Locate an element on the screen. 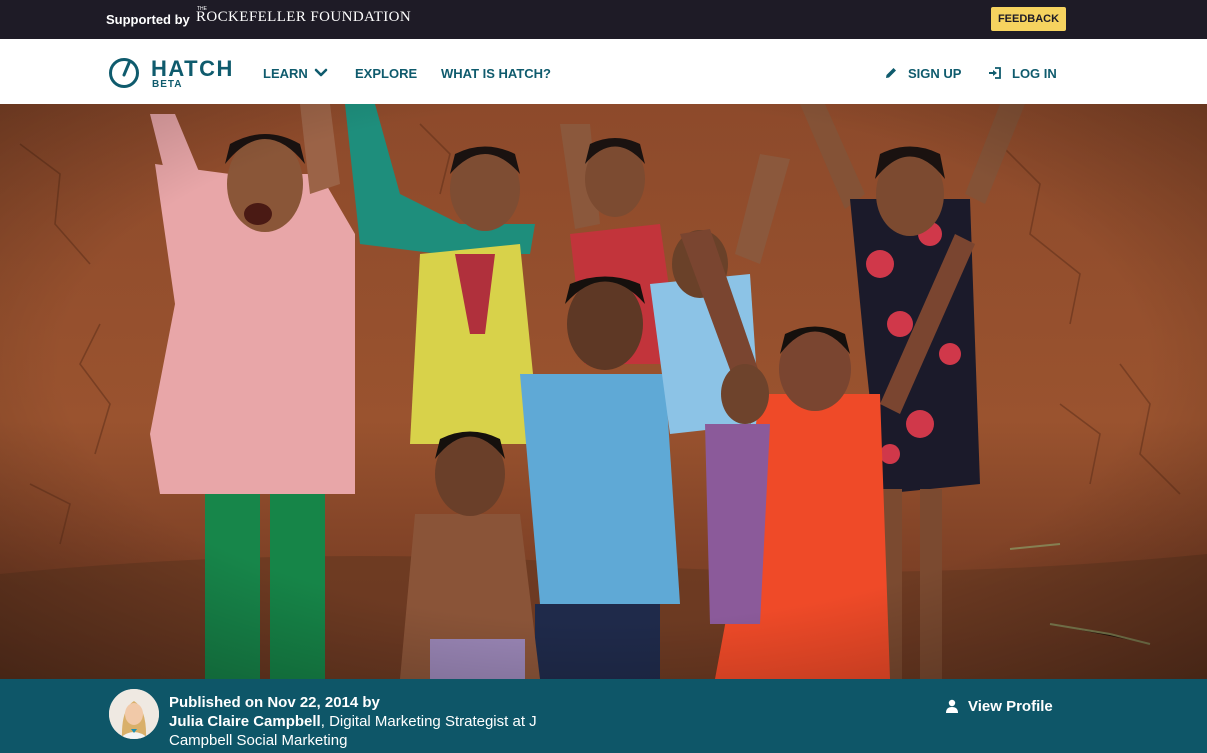 The height and width of the screenshot is (753, 1207). nav-learn-link: LEARN is located at coordinates (285, 73).